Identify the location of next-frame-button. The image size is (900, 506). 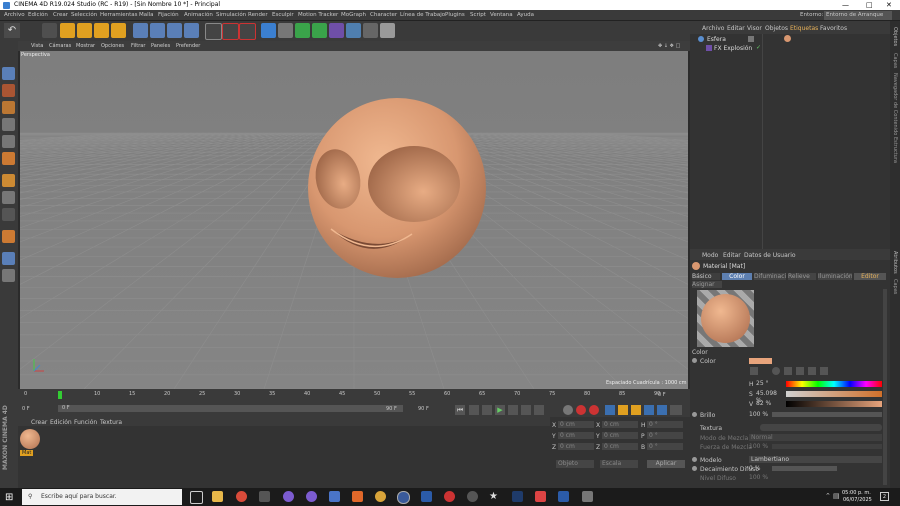
(513, 410).